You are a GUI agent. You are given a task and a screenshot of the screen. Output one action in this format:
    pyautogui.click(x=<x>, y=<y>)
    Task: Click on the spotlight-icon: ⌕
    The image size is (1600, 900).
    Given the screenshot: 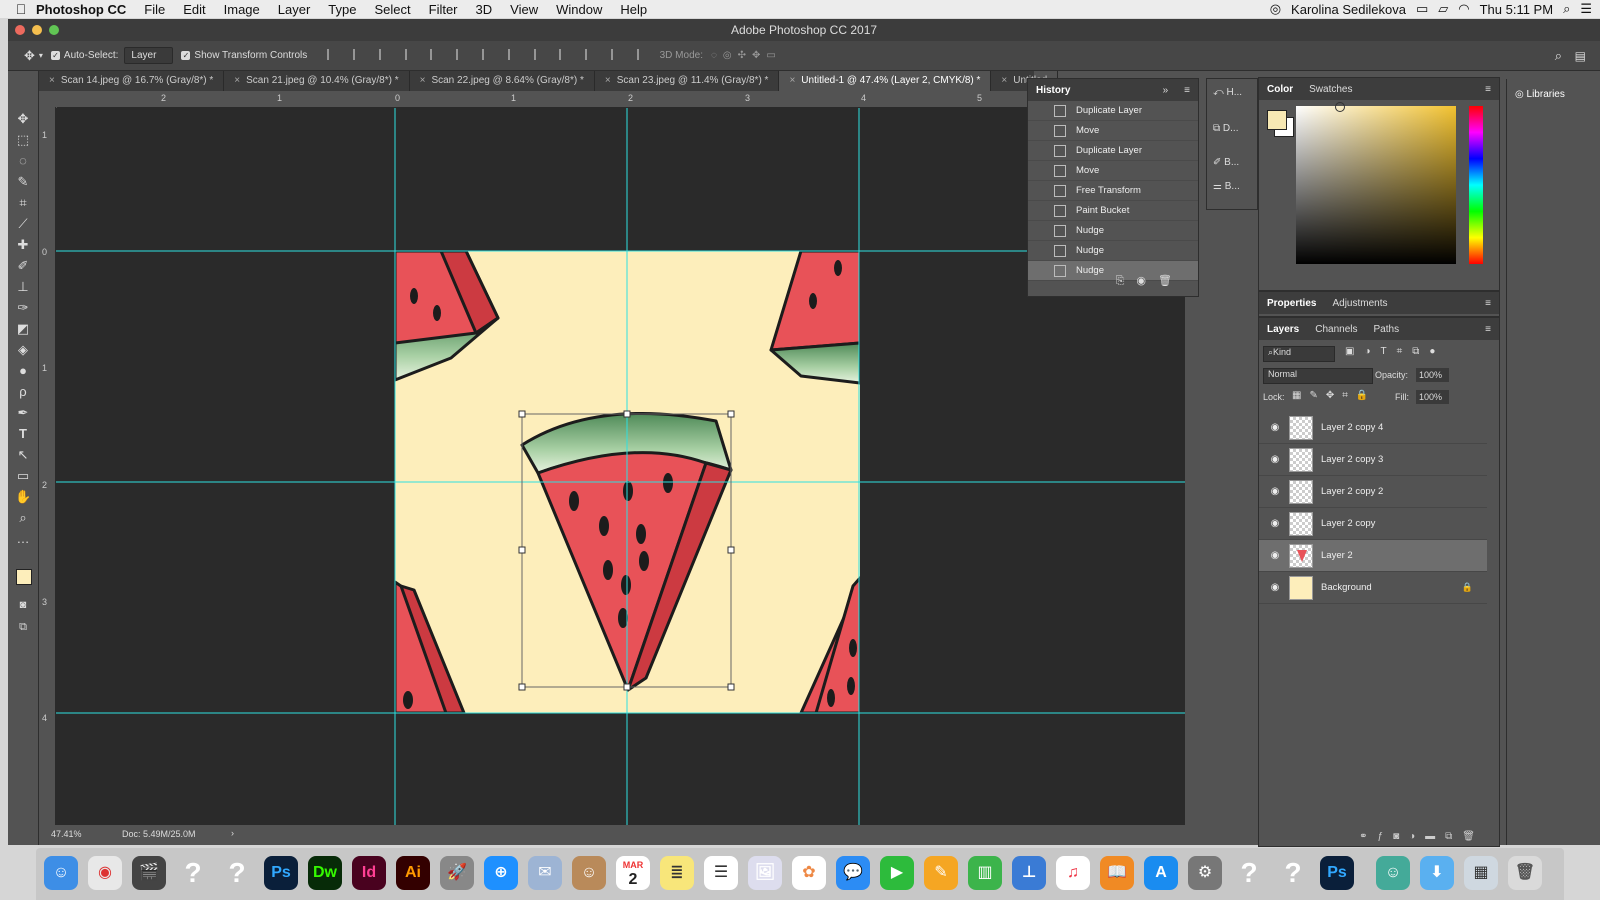 What is the action you would take?
    pyautogui.click(x=1566, y=9)
    